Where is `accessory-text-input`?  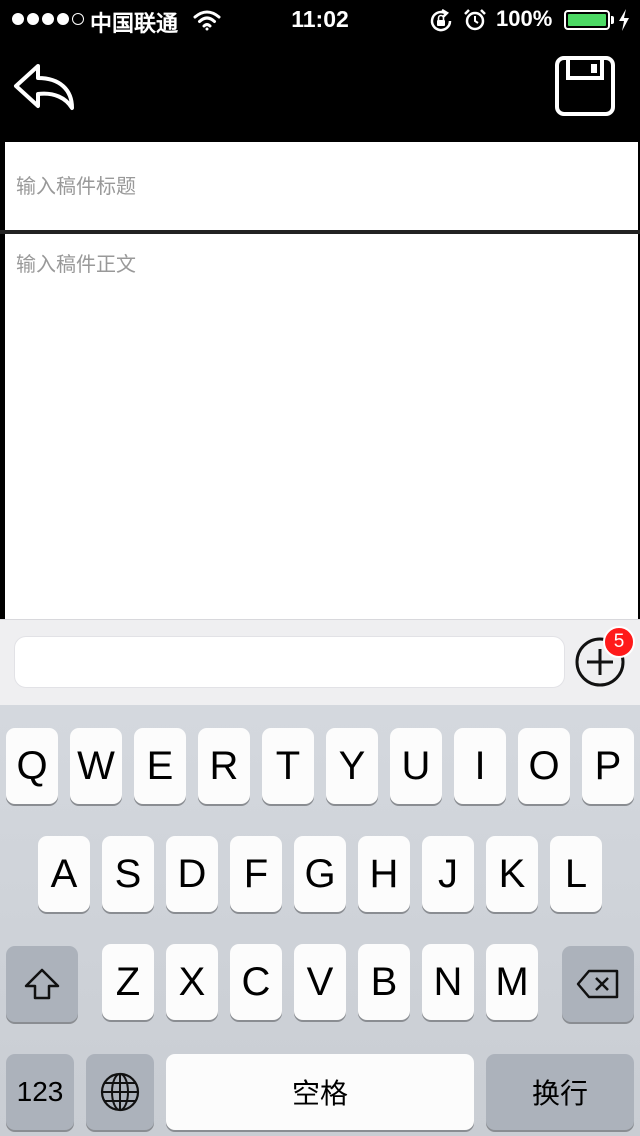
accessory-text-input is located at coordinates (289, 662).